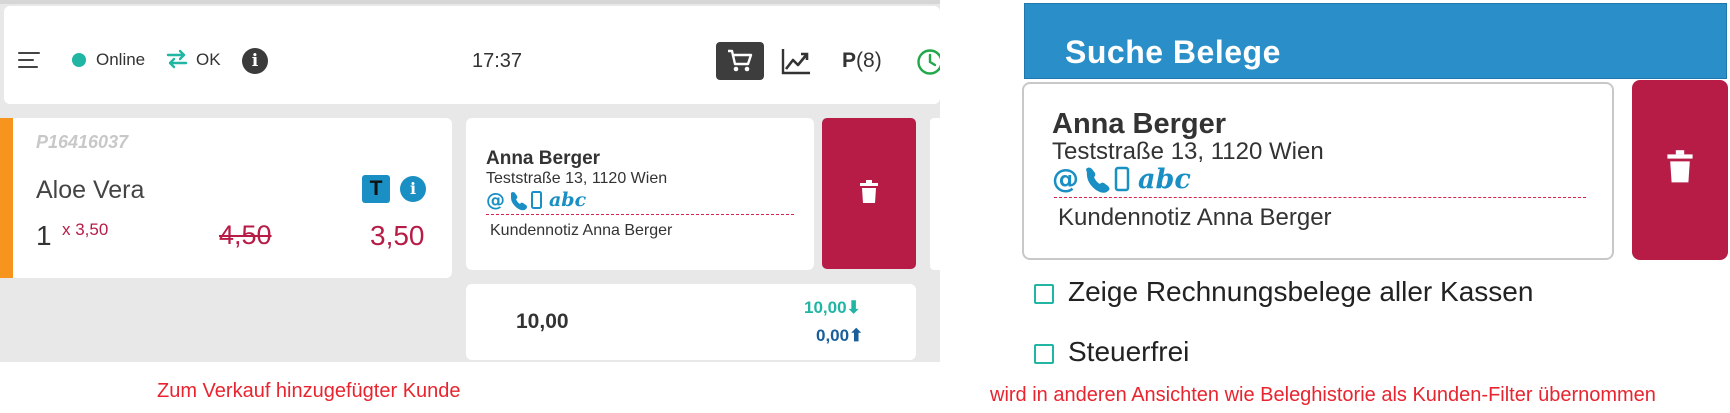  I want to click on parked-count: (8), so click(869, 60).